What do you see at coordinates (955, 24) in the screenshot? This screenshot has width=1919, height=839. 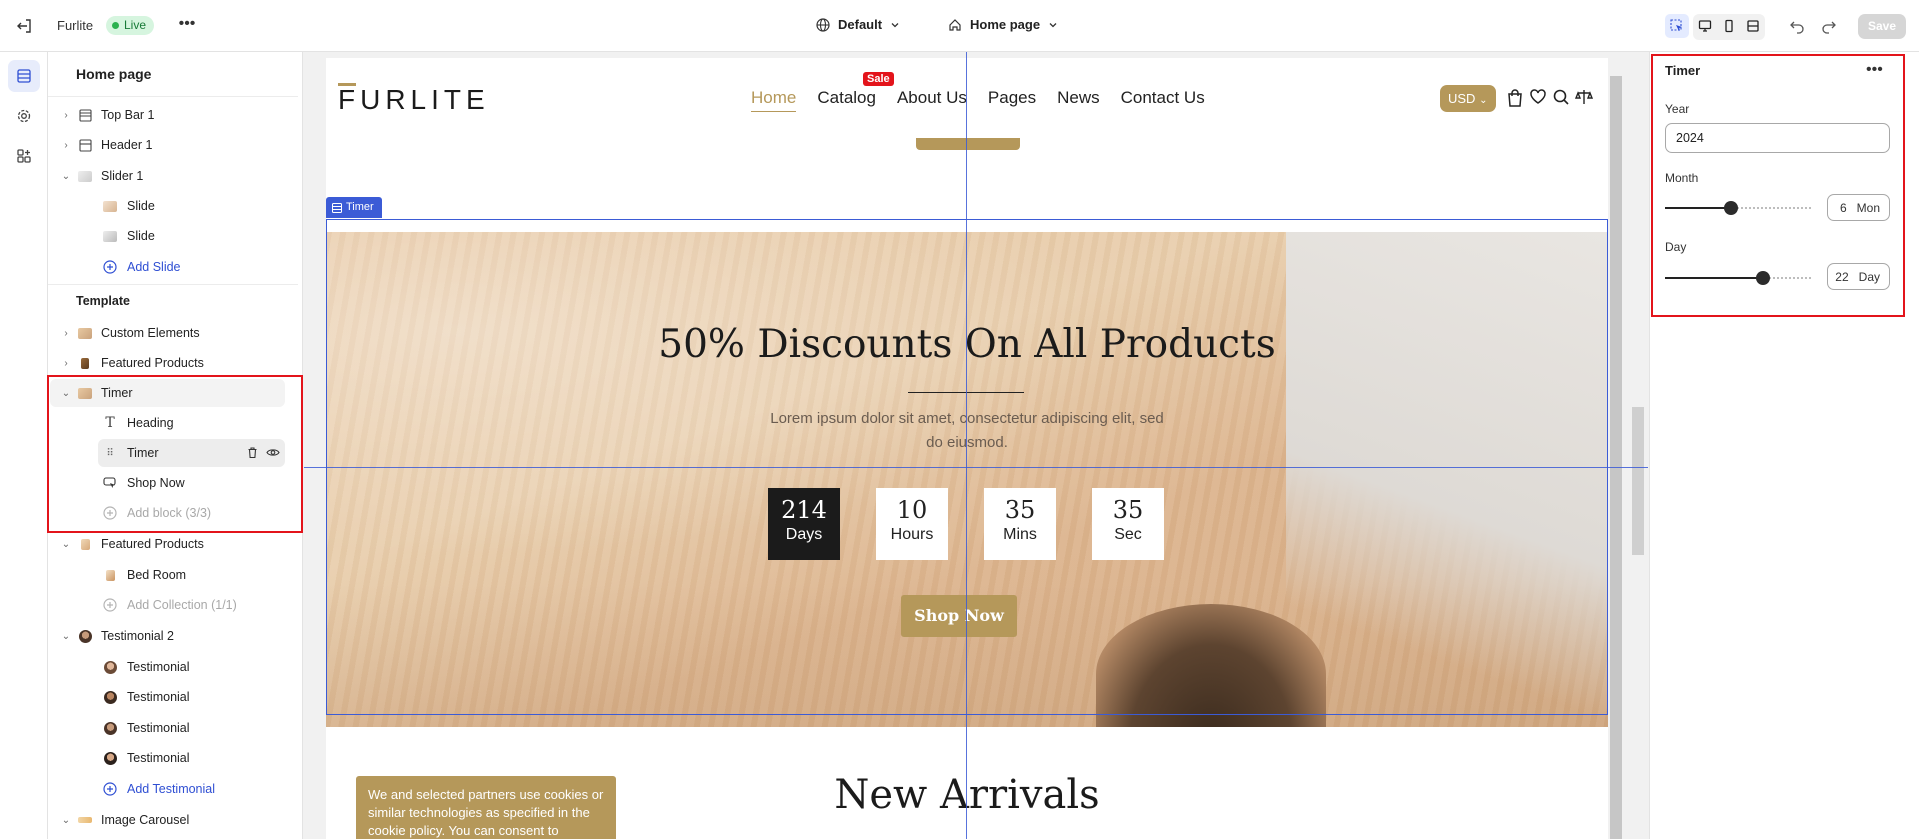 I see `home-icon` at bounding box center [955, 24].